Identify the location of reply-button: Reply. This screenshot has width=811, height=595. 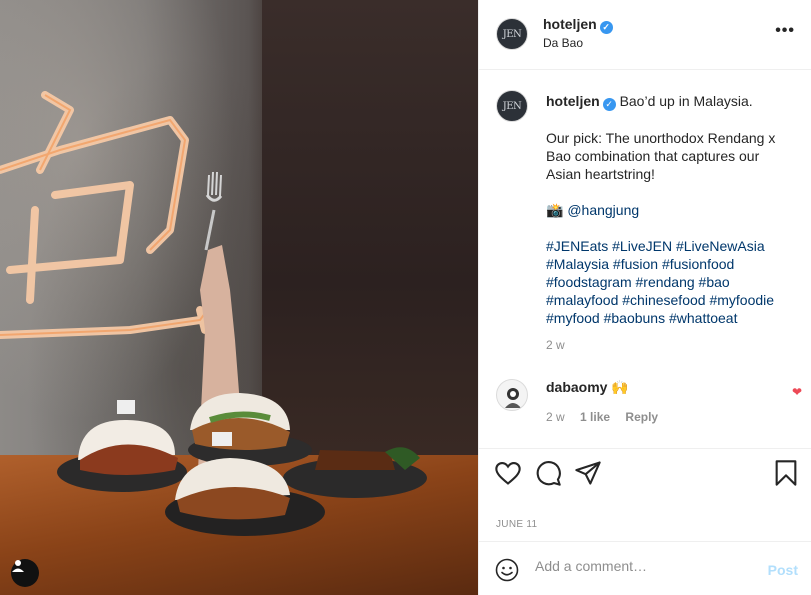
(641, 417).